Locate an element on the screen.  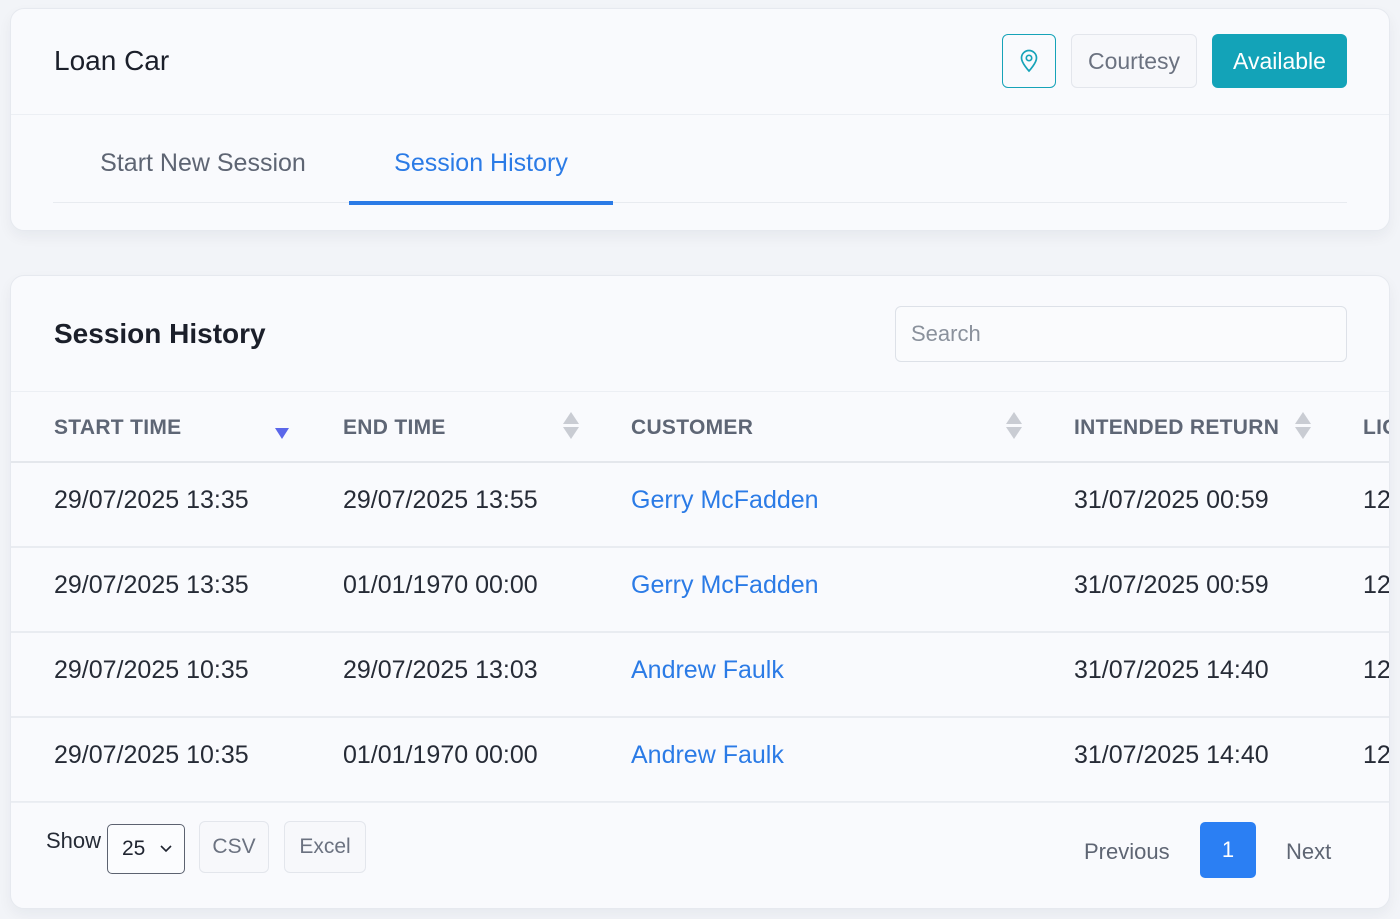
session-tabs: Start New Session Session History is located at coordinates (700, 160).